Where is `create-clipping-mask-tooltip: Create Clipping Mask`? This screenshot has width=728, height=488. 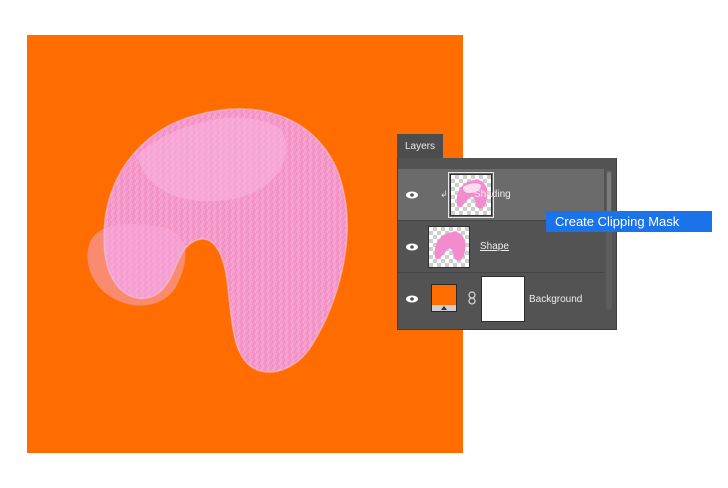
create-clipping-mask-tooltip: Create Clipping Mask is located at coordinates (629, 221).